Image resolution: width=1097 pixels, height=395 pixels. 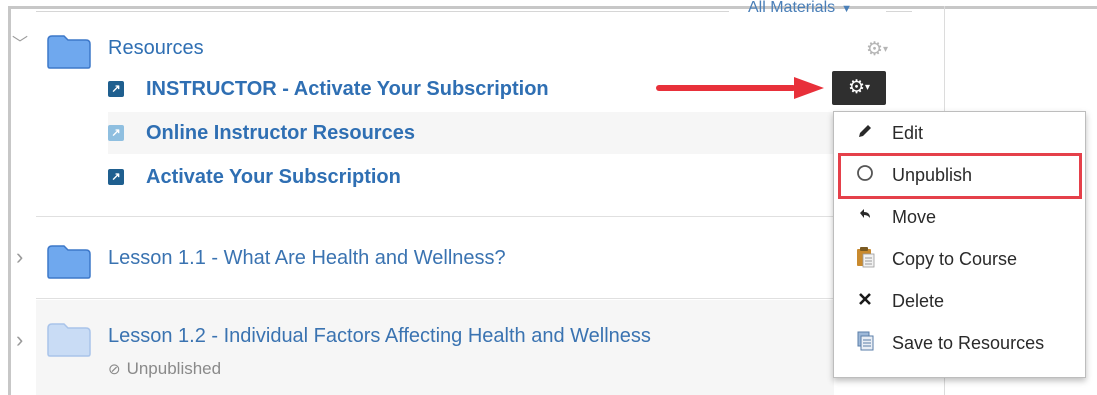 I want to click on frame-top-border, so click(x=552, y=7).